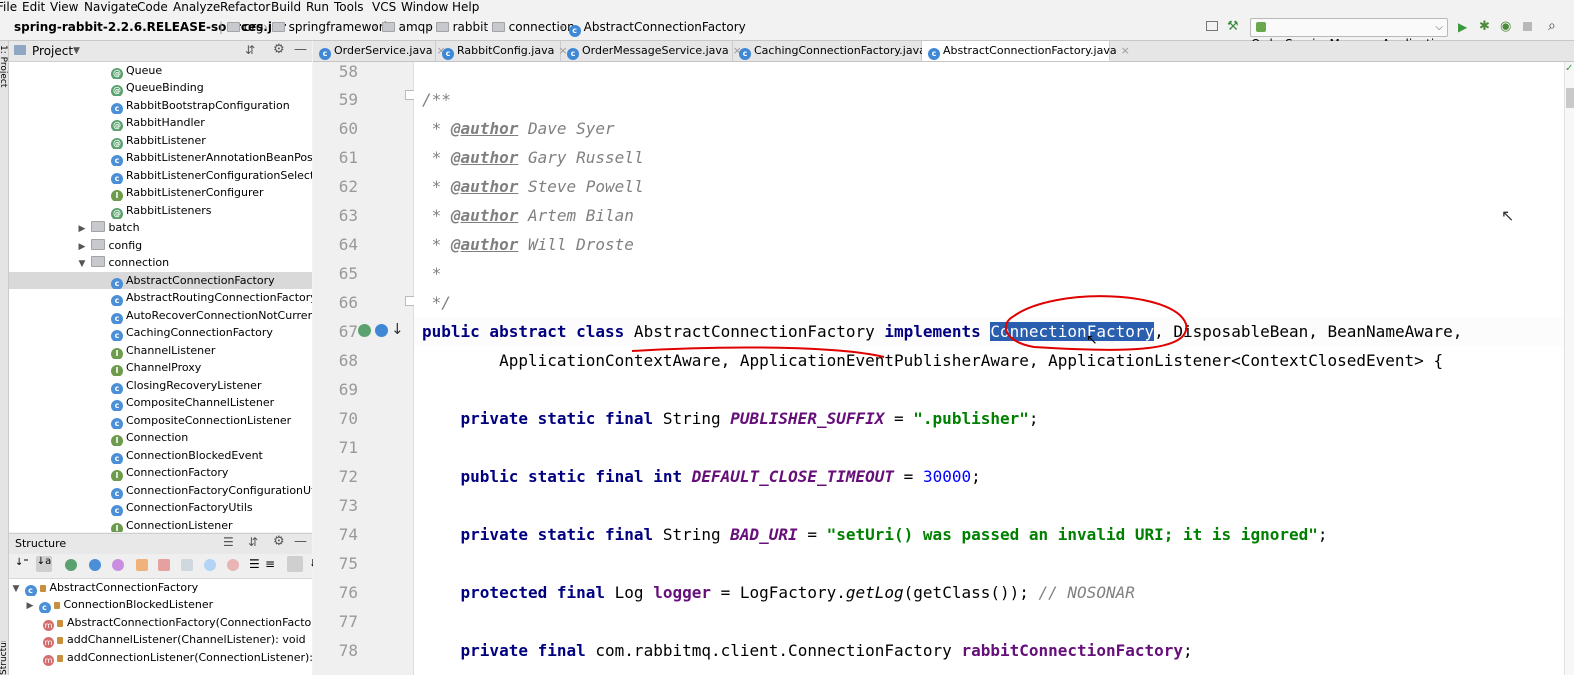 The image size is (1574, 675). Describe the element at coordinates (160, 367) in the screenshot. I see `tree-item: I ChannelProxy` at that location.